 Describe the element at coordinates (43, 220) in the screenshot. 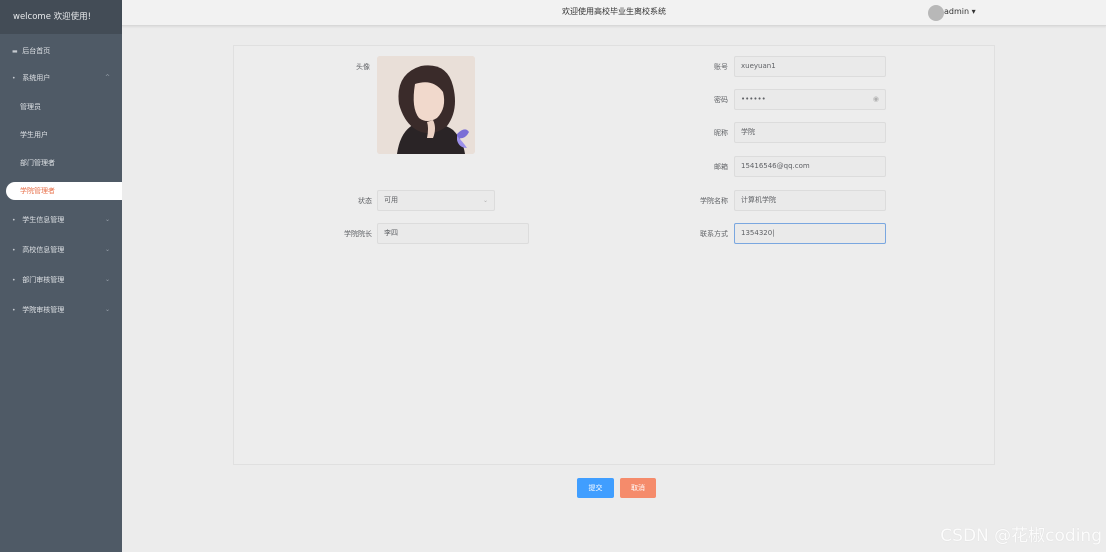

I see `sidebar-item-label: 学生信息管理` at that location.